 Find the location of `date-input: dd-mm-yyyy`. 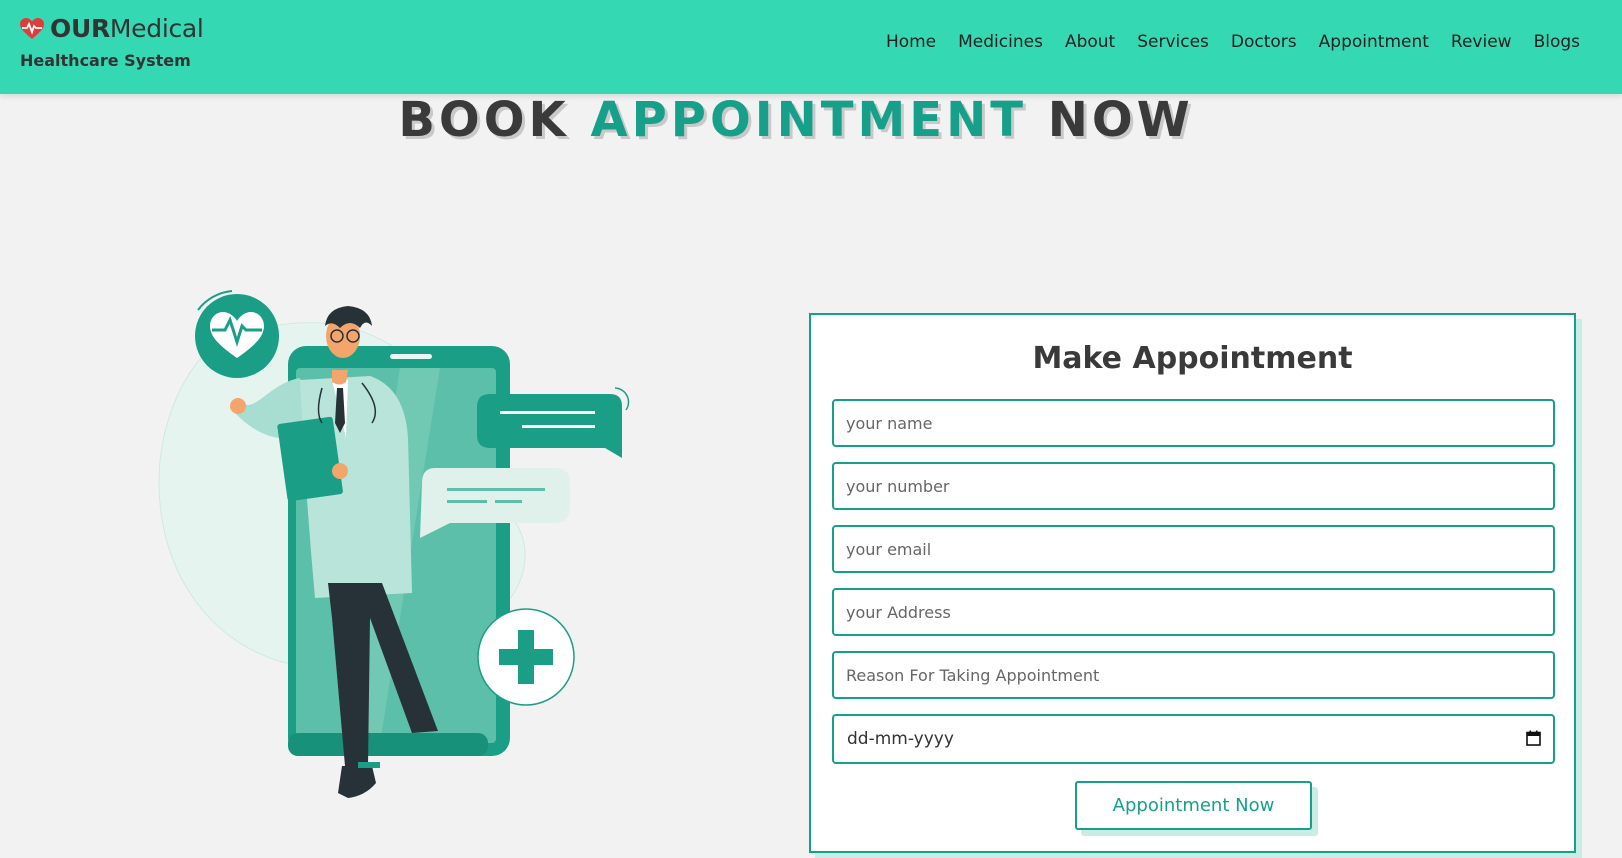

date-input: dd-mm-yyyy is located at coordinates (1193, 739).